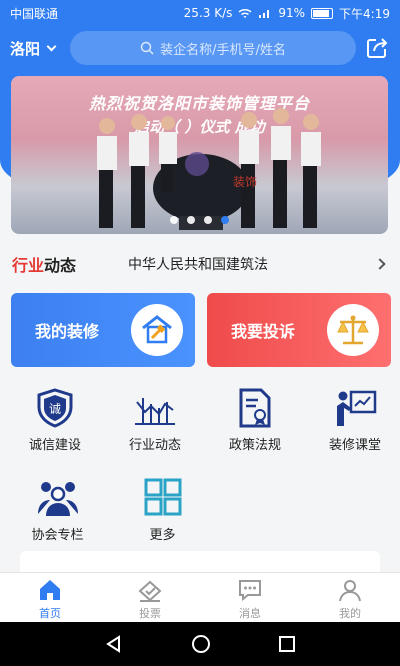 The height and width of the screenshot is (666, 400). I want to click on search-input: 装企名称/手机号/姓名, so click(213, 48).